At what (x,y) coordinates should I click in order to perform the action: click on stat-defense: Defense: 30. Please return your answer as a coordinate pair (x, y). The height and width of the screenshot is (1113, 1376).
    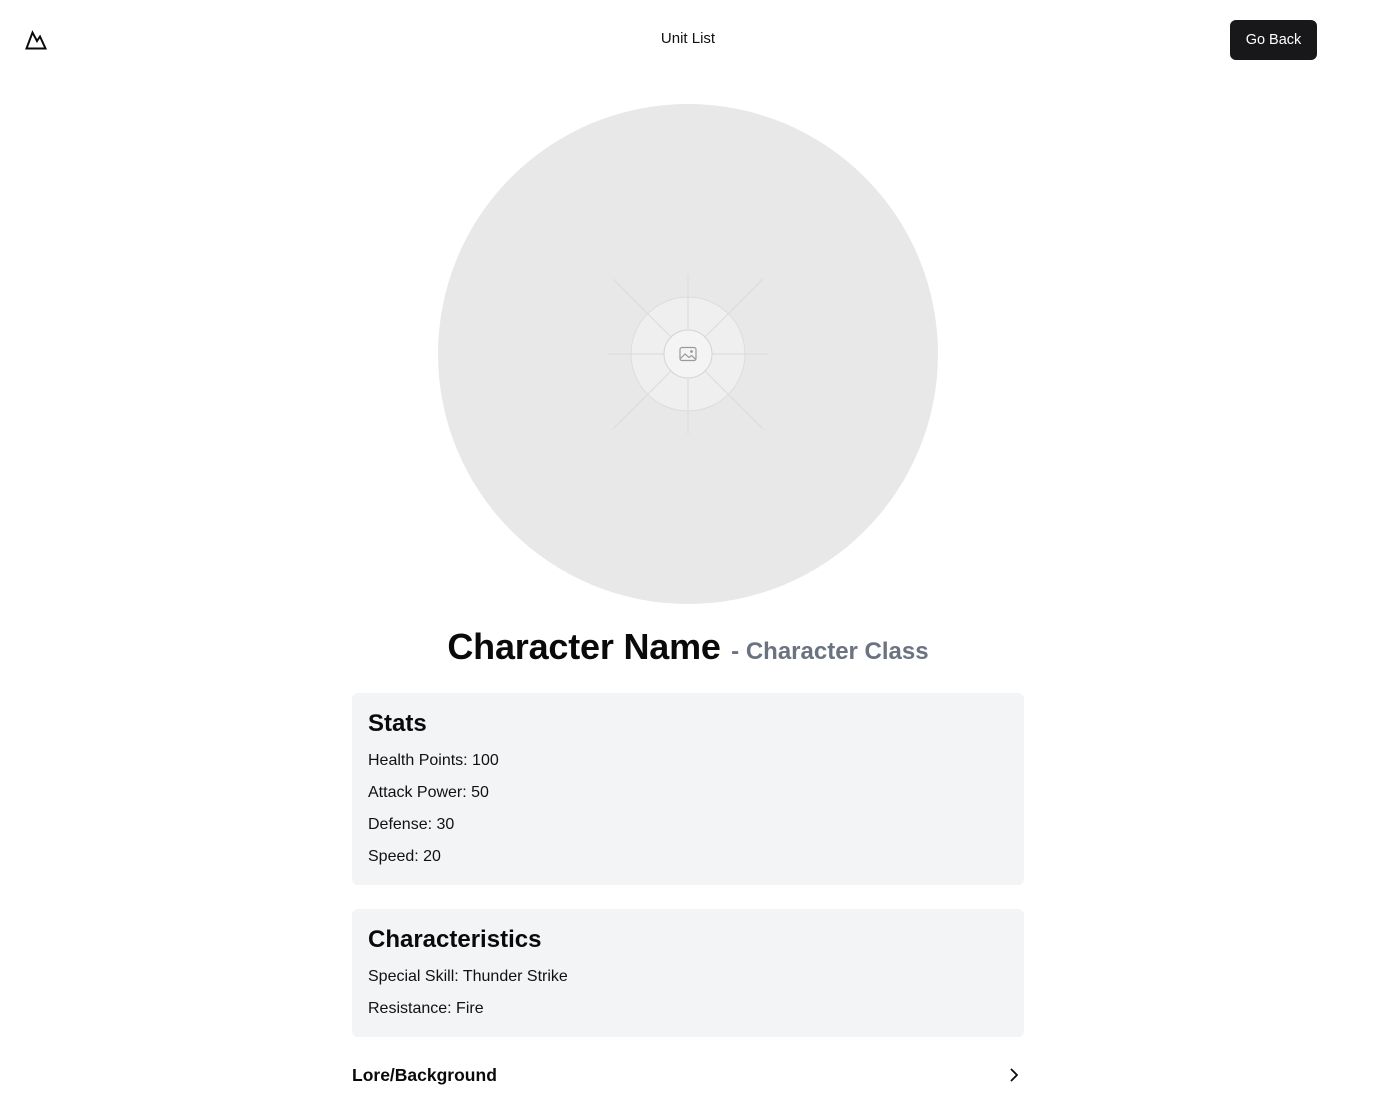
    Looking at the image, I should click on (411, 824).